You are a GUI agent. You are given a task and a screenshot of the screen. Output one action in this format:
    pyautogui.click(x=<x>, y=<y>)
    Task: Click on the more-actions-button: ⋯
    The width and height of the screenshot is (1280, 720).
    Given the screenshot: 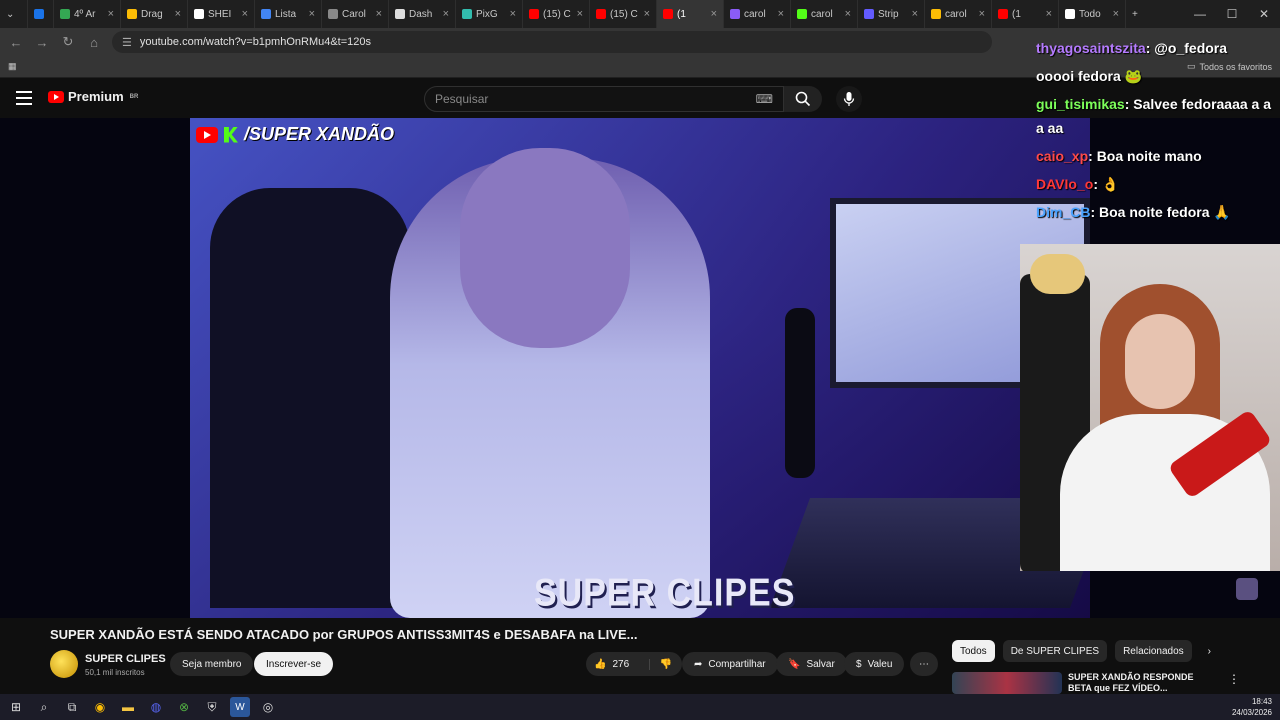 What is the action you would take?
    pyautogui.click(x=924, y=664)
    